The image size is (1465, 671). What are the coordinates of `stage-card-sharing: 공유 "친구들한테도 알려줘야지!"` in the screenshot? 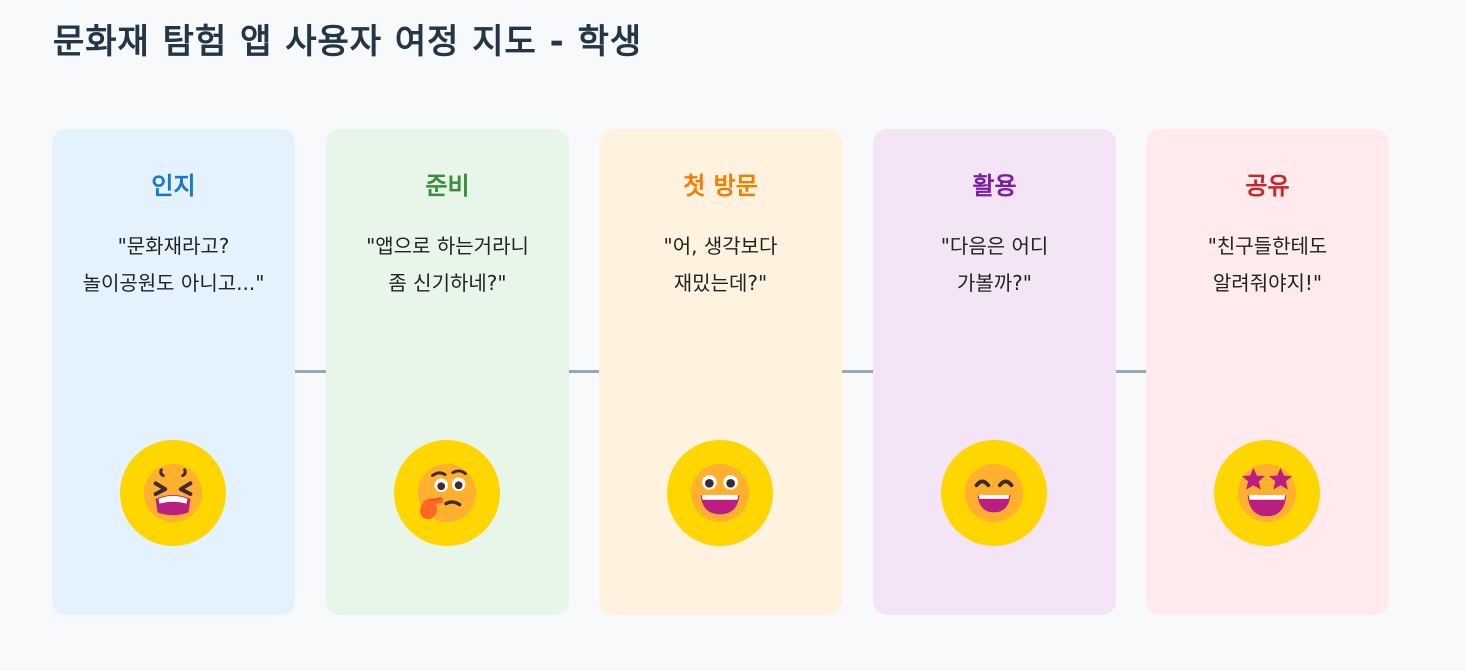 It's located at (1267, 372).